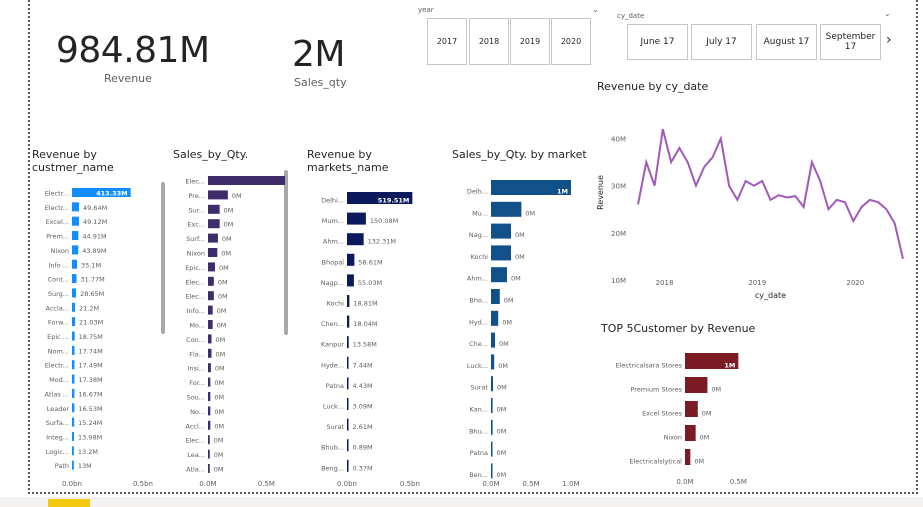  I want to click on data-label: 132.31M, so click(382, 242).